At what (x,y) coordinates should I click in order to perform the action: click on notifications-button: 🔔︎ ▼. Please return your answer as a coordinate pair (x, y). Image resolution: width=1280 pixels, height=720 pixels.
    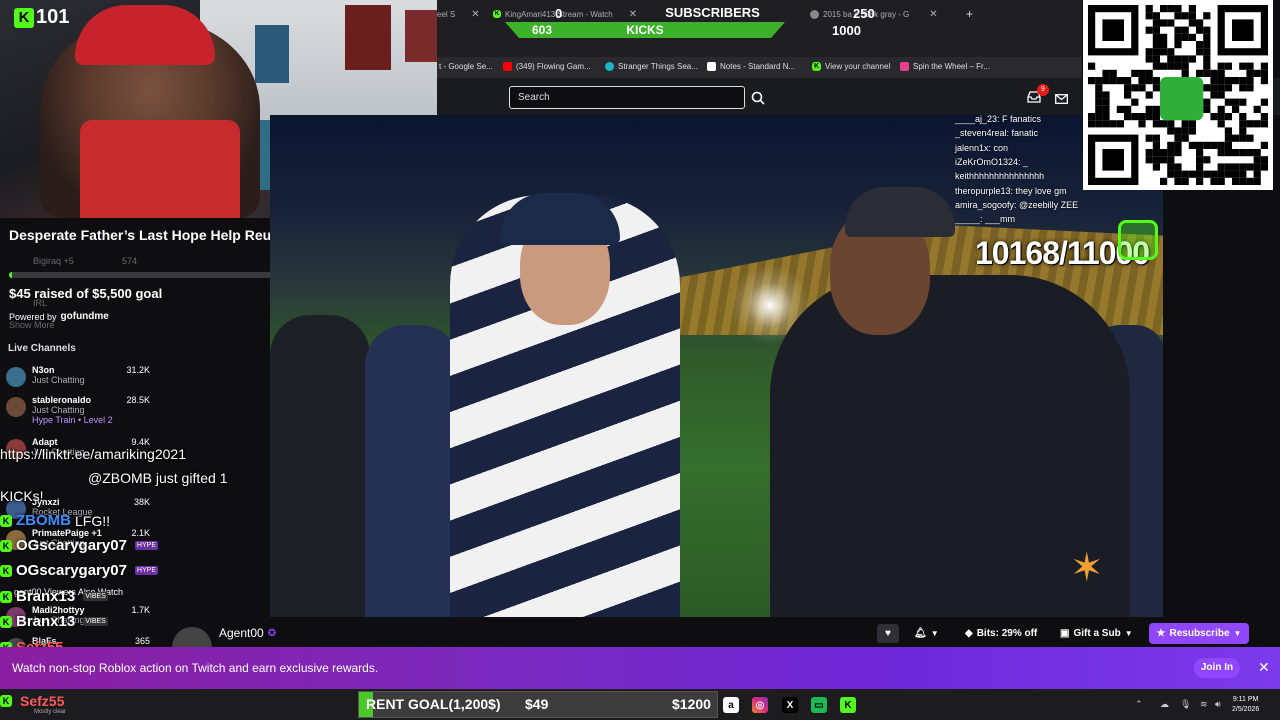
    Looking at the image, I should click on (926, 633).